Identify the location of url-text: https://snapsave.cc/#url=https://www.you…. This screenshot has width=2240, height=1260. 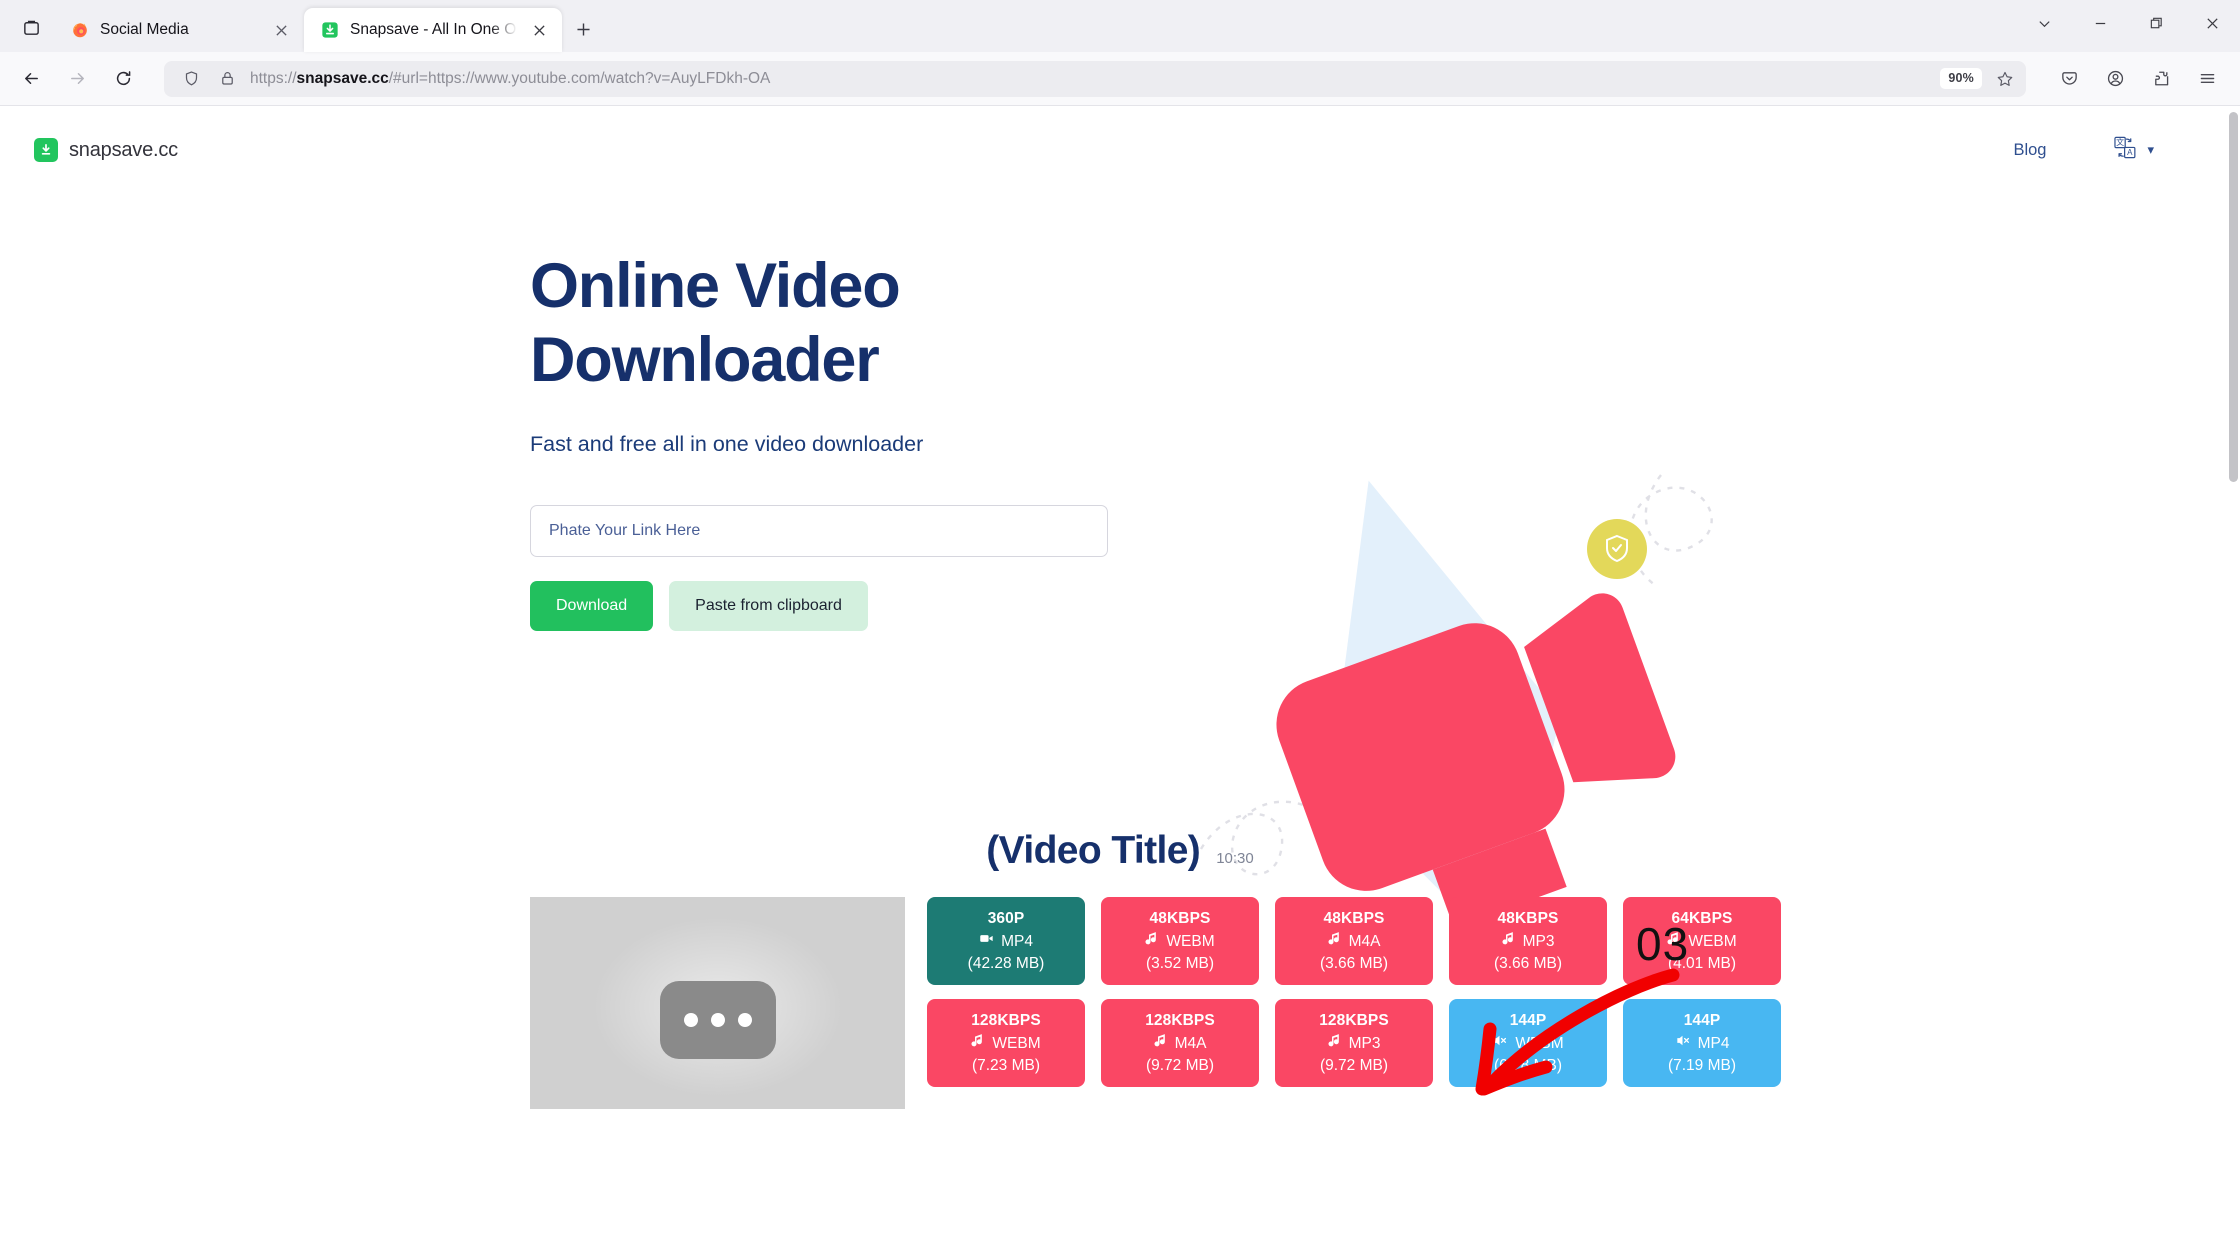
(1090, 79).